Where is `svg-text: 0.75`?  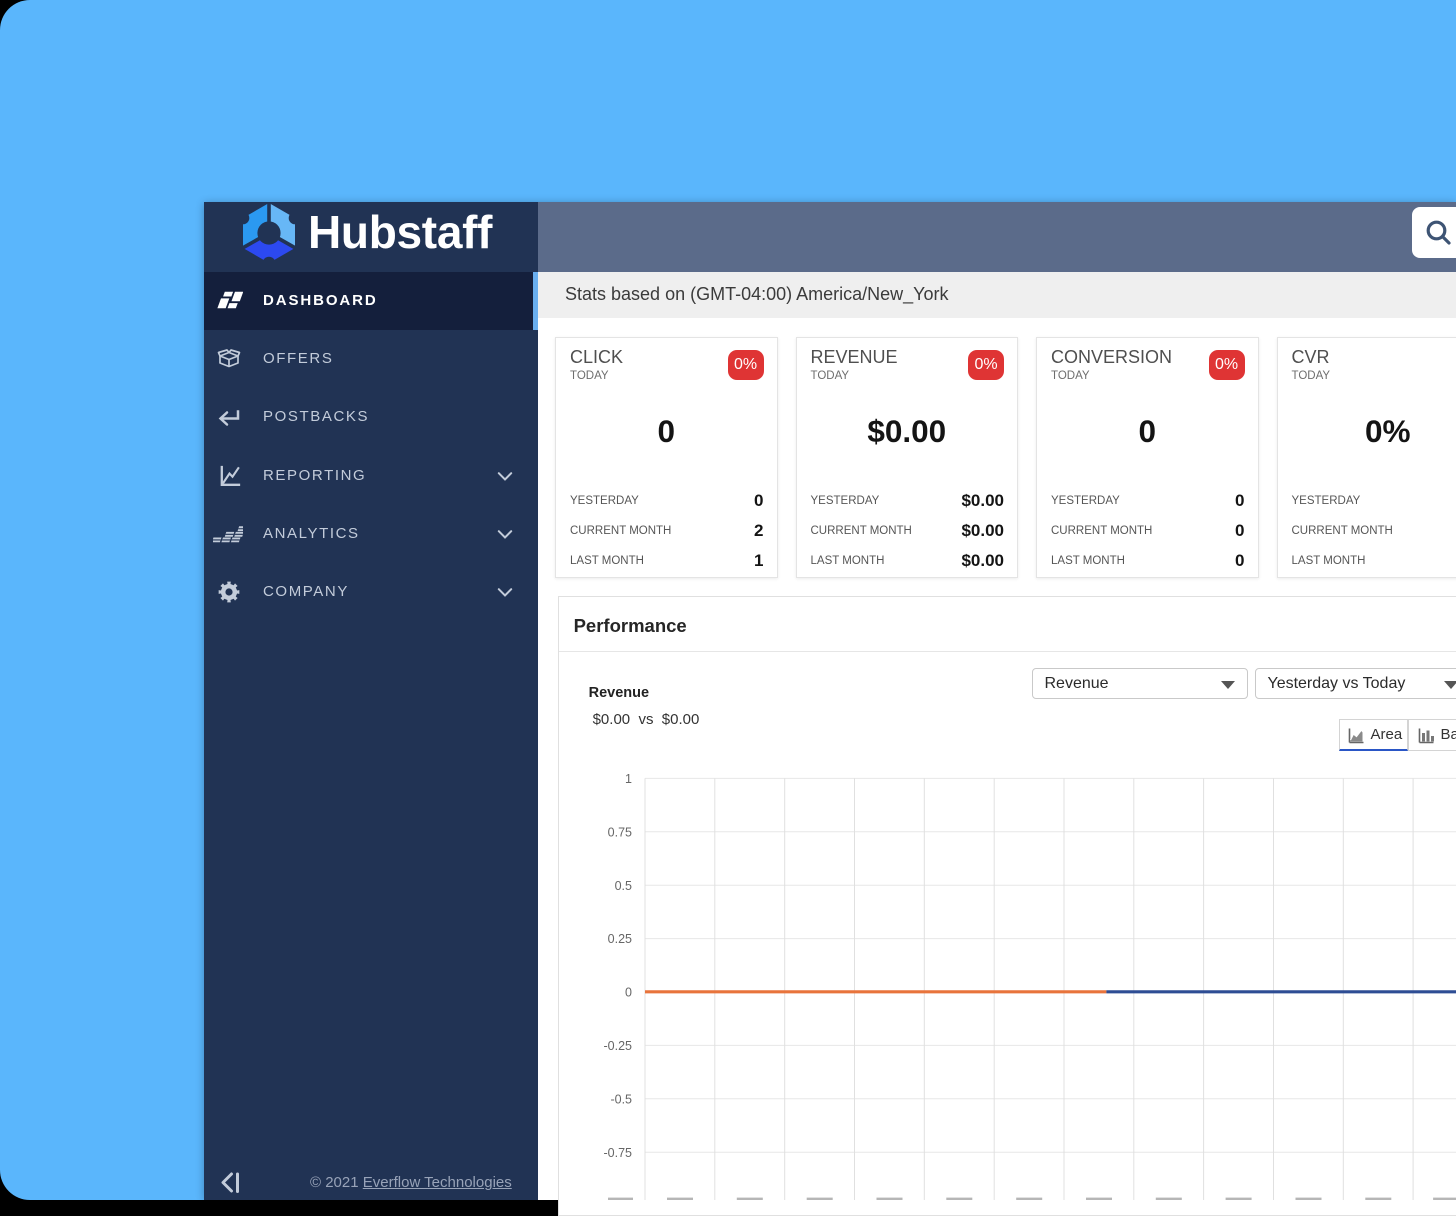 svg-text: 0.75 is located at coordinates (619, 832).